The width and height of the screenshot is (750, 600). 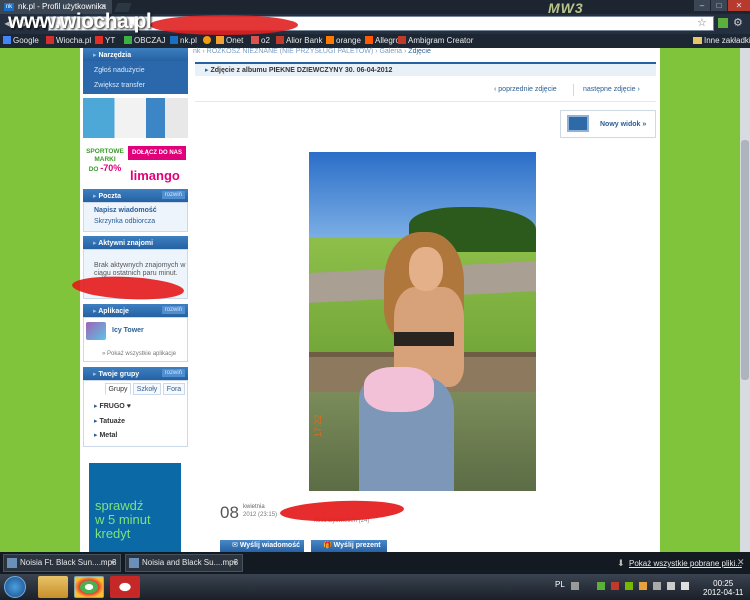 I want to click on write-message-link: Napisz wiadomość, so click(x=125, y=210).